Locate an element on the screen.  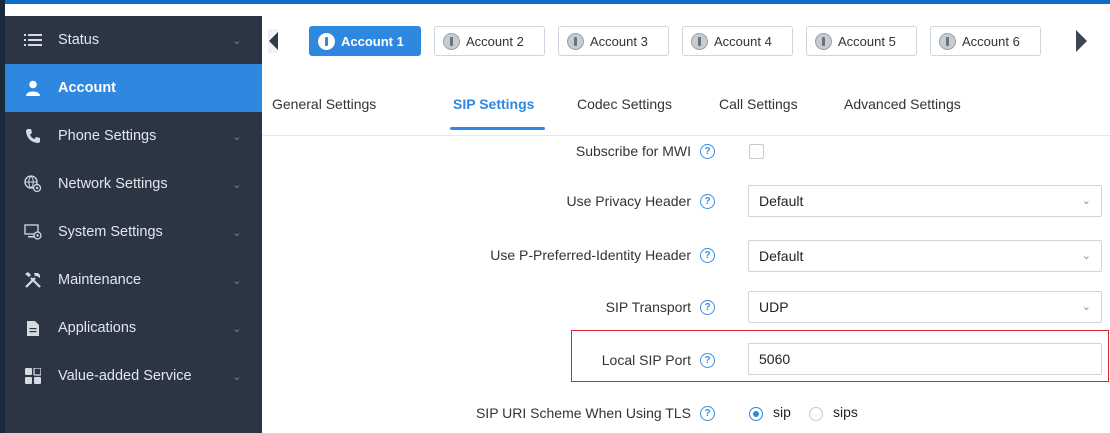
list-icon is located at coordinates (33, 40).